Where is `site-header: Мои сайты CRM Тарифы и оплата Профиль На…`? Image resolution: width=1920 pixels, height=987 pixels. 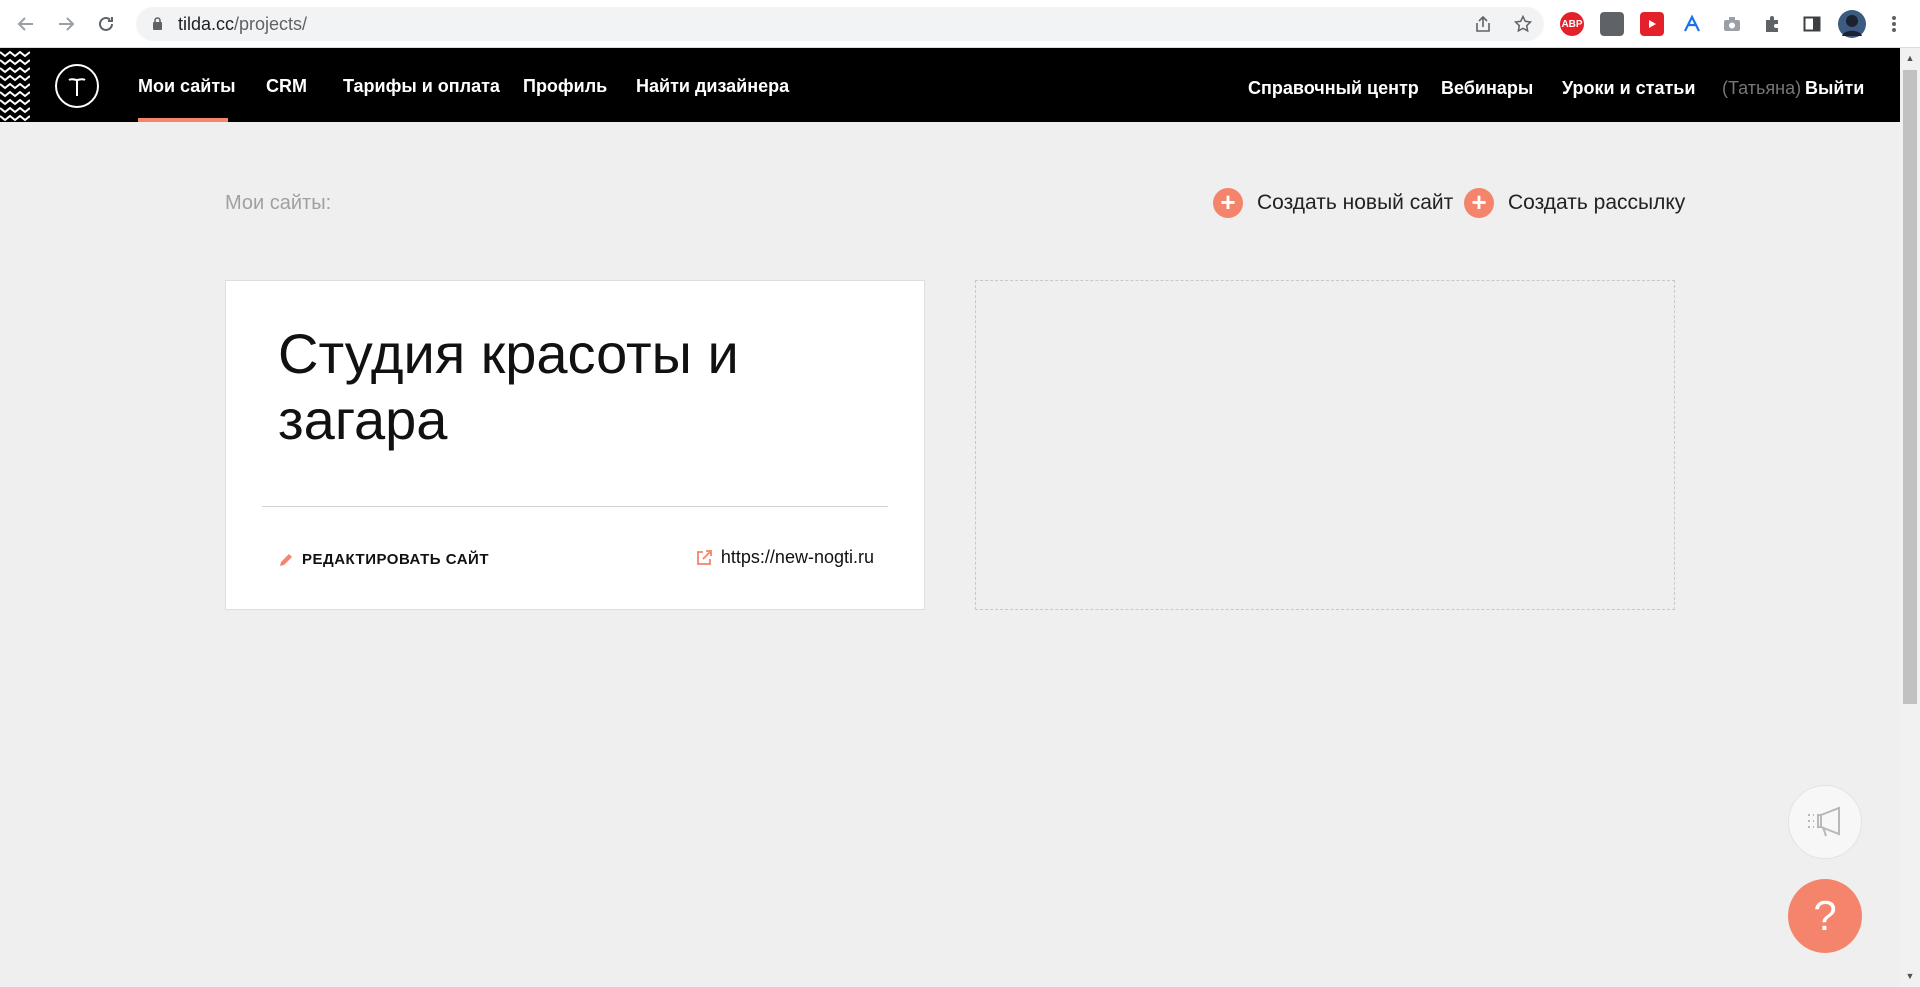
site-header: Мои сайты CRM Тарифы и оплата Профиль На… is located at coordinates (950, 85).